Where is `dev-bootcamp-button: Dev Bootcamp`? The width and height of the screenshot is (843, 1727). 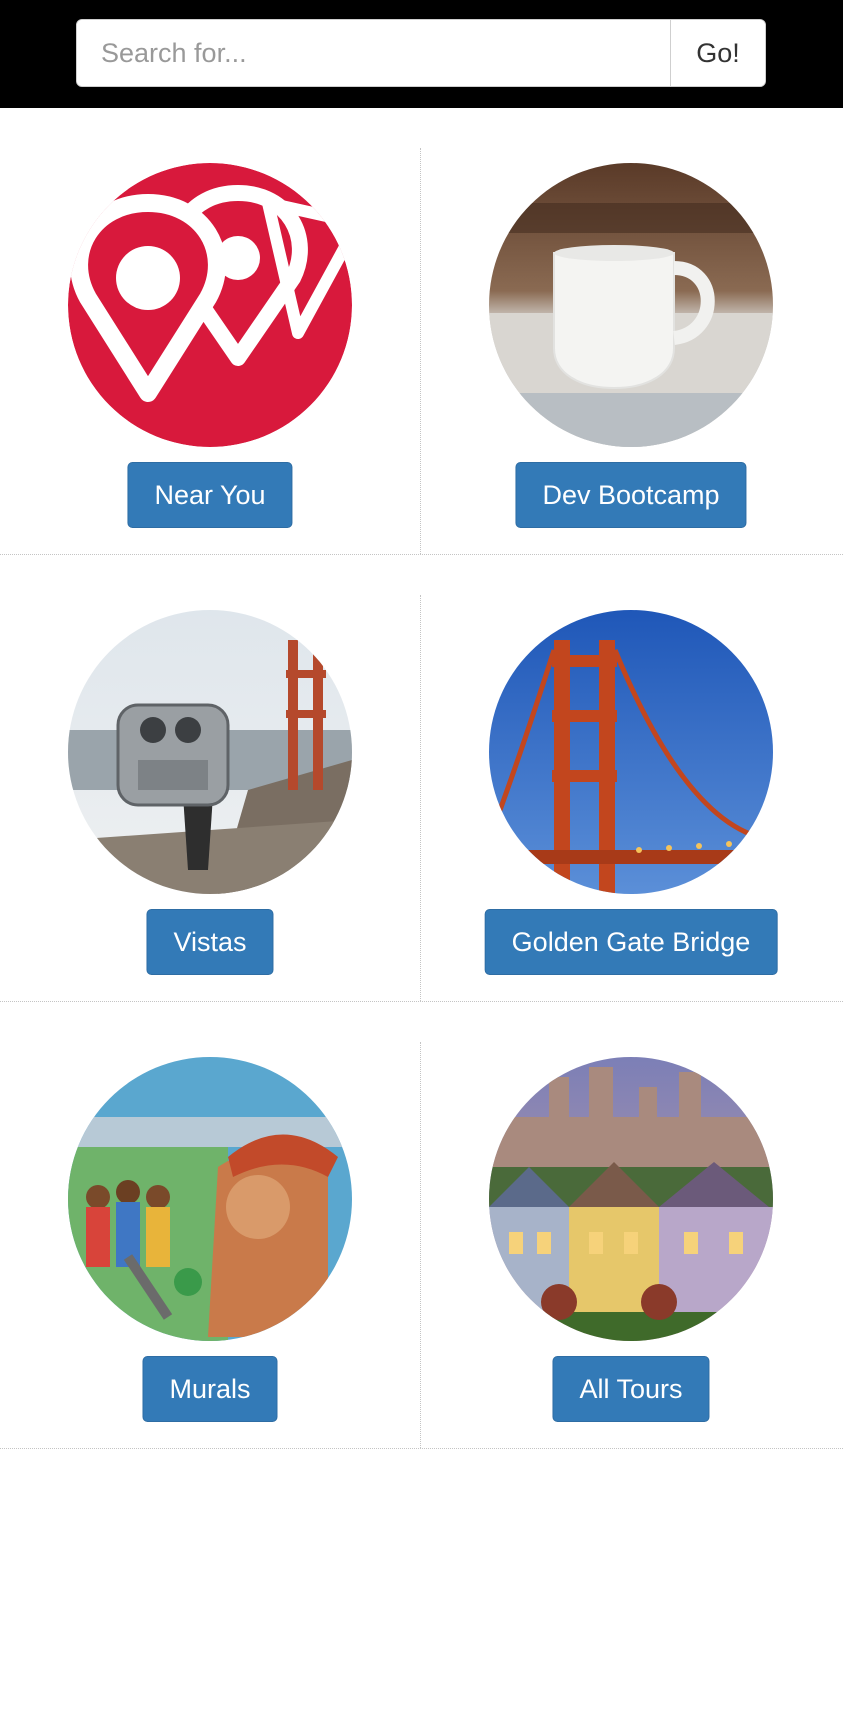 dev-bootcamp-button: Dev Bootcamp is located at coordinates (631, 495).